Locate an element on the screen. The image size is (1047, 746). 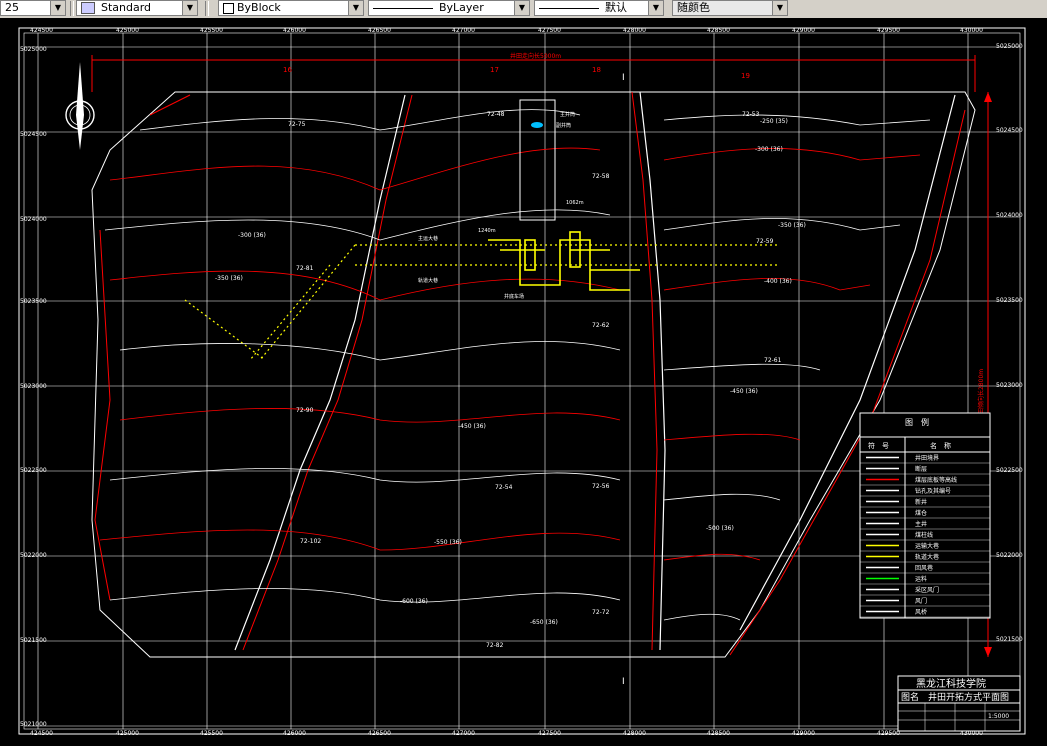
borehole-label: 72-58 is located at coordinates (601, 176).